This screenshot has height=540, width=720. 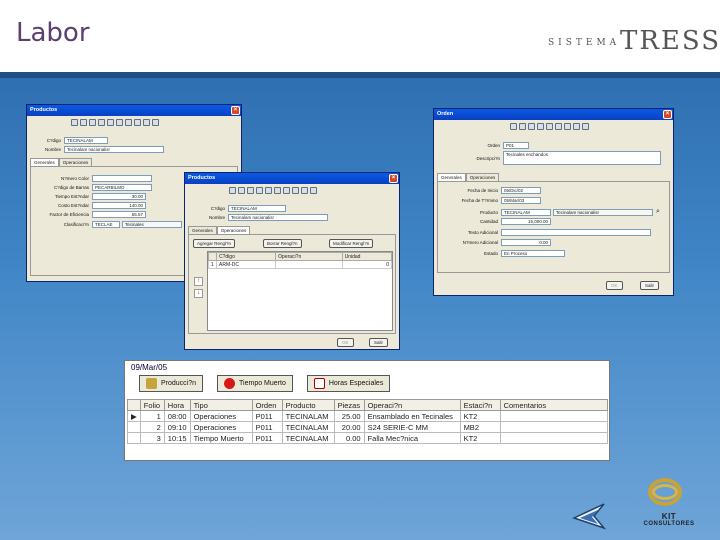 What do you see at coordinates (177, 405) in the screenshot?
I see `grid-header: Hora` at bounding box center [177, 405].